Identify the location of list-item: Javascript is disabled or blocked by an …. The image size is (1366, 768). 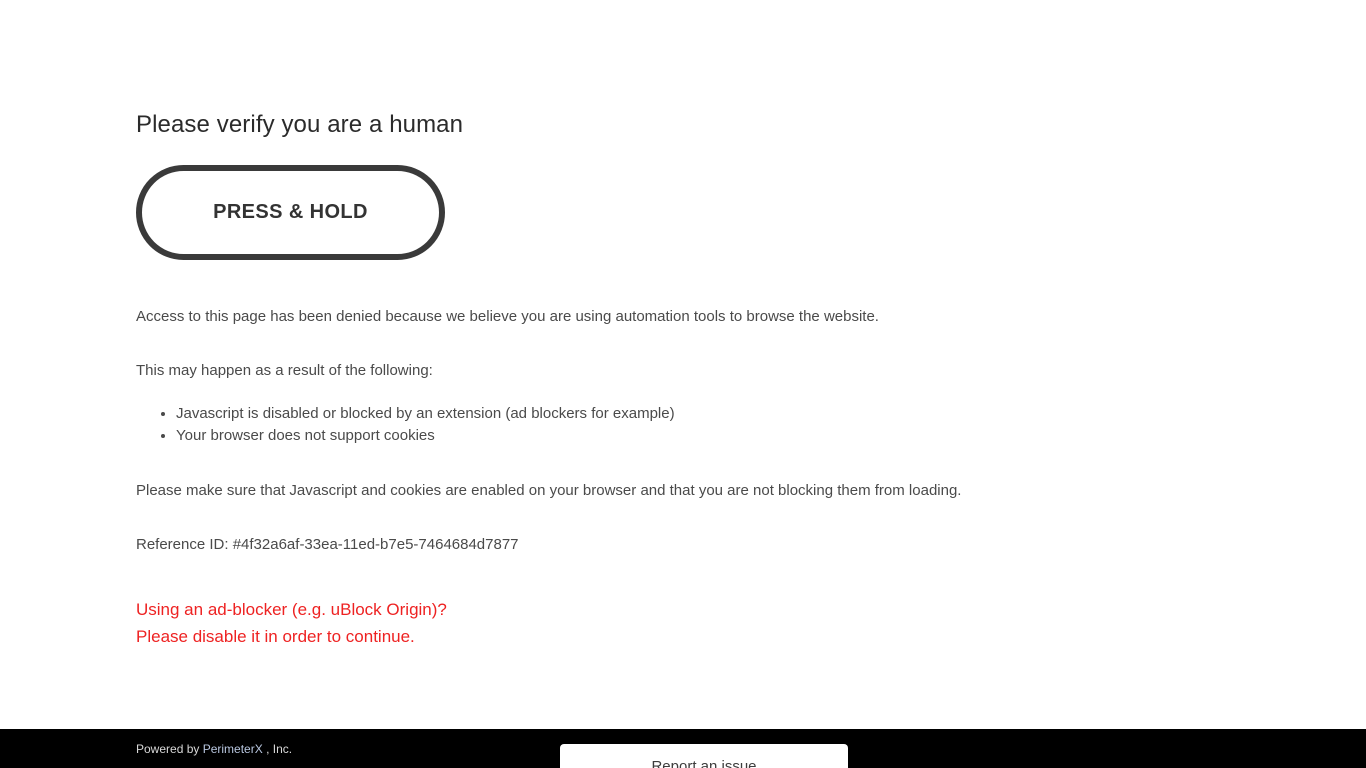
(706, 414).